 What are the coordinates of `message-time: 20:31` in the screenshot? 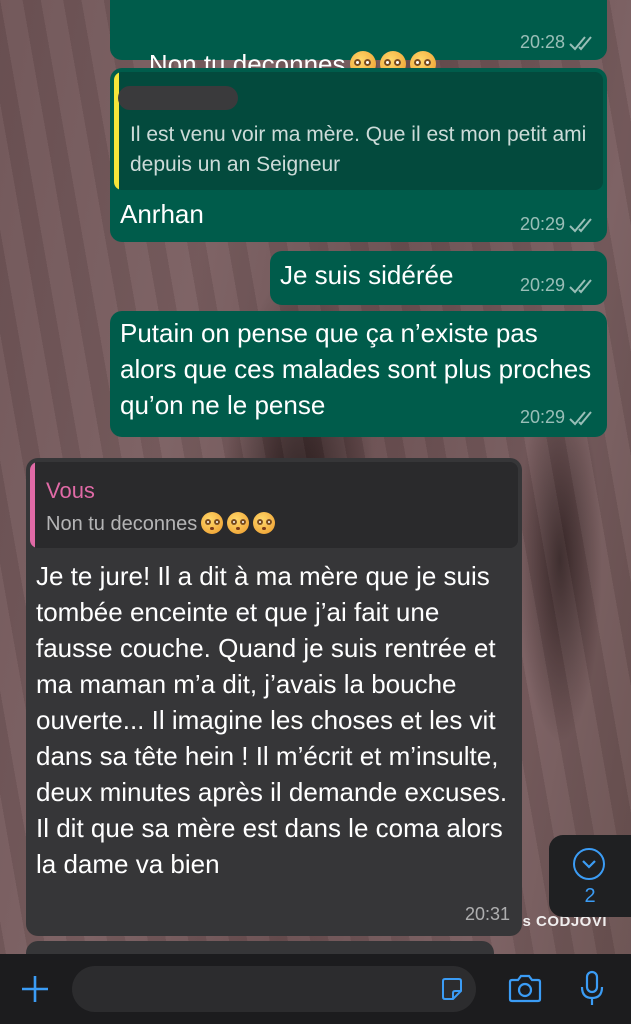 It's located at (487, 914).